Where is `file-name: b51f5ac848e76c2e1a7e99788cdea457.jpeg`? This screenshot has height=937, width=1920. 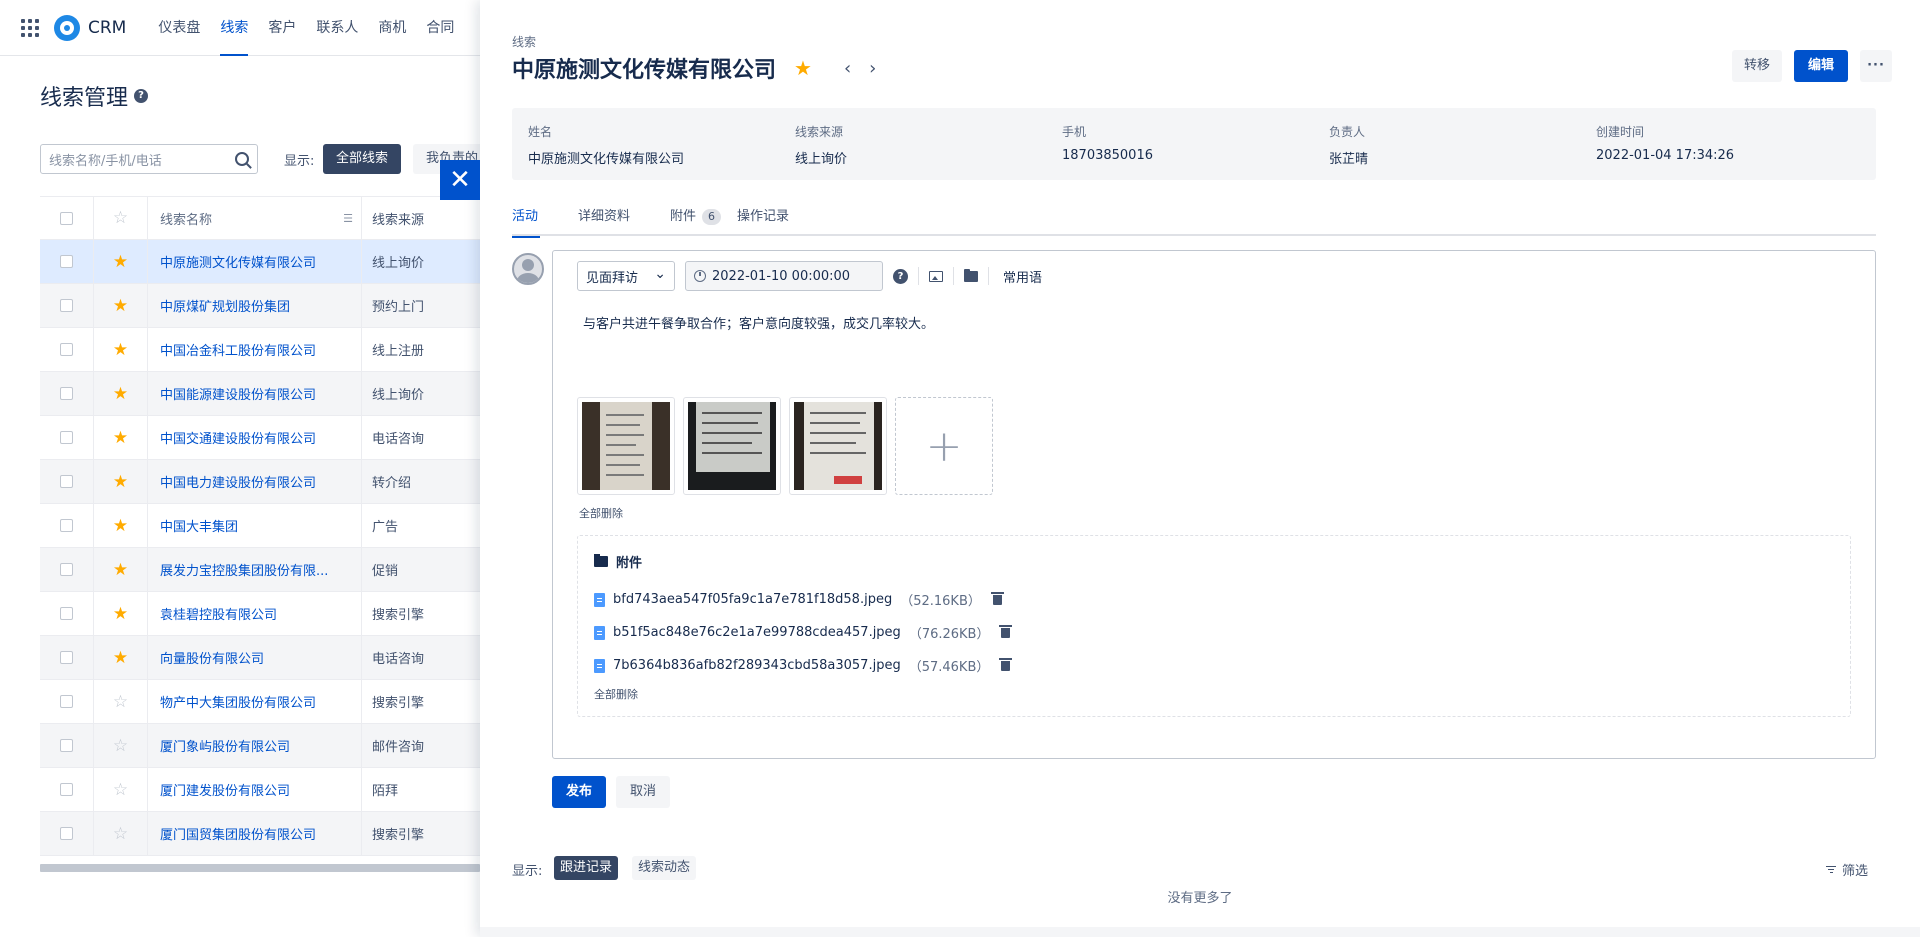 file-name: b51f5ac848e76c2e1a7e99788cdea457.jpeg is located at coordinates (757, 632).